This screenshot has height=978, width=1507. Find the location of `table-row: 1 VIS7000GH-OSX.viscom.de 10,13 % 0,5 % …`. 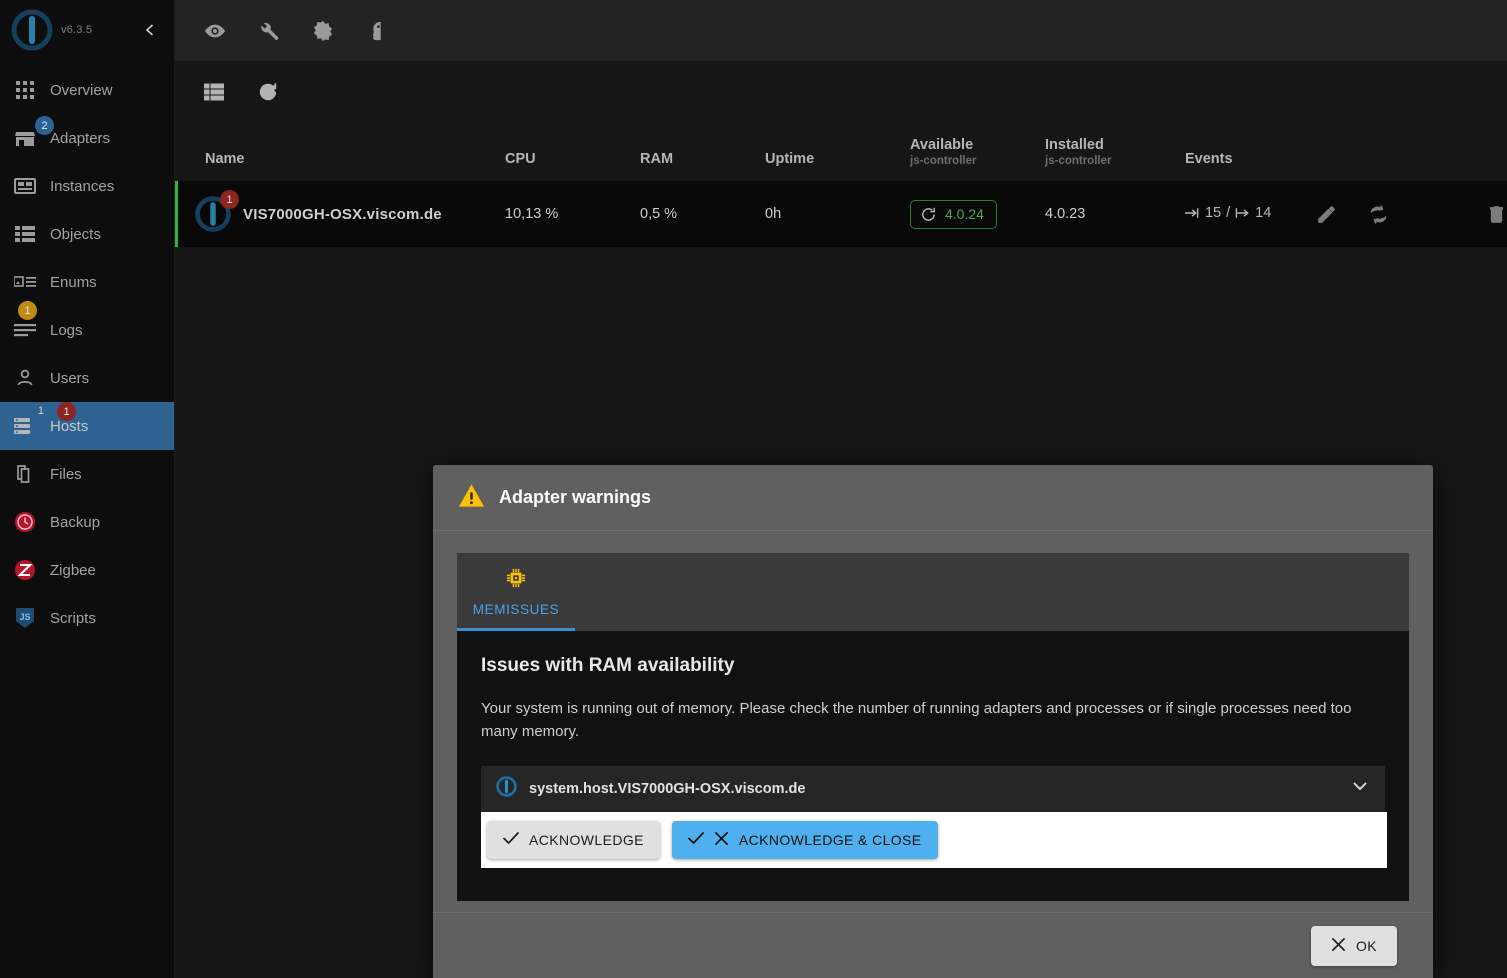

table-row: 1 VIS7000GH-OSX.viscom.de 10,13 % 0,5 % … is located at coordinates (841, 214).